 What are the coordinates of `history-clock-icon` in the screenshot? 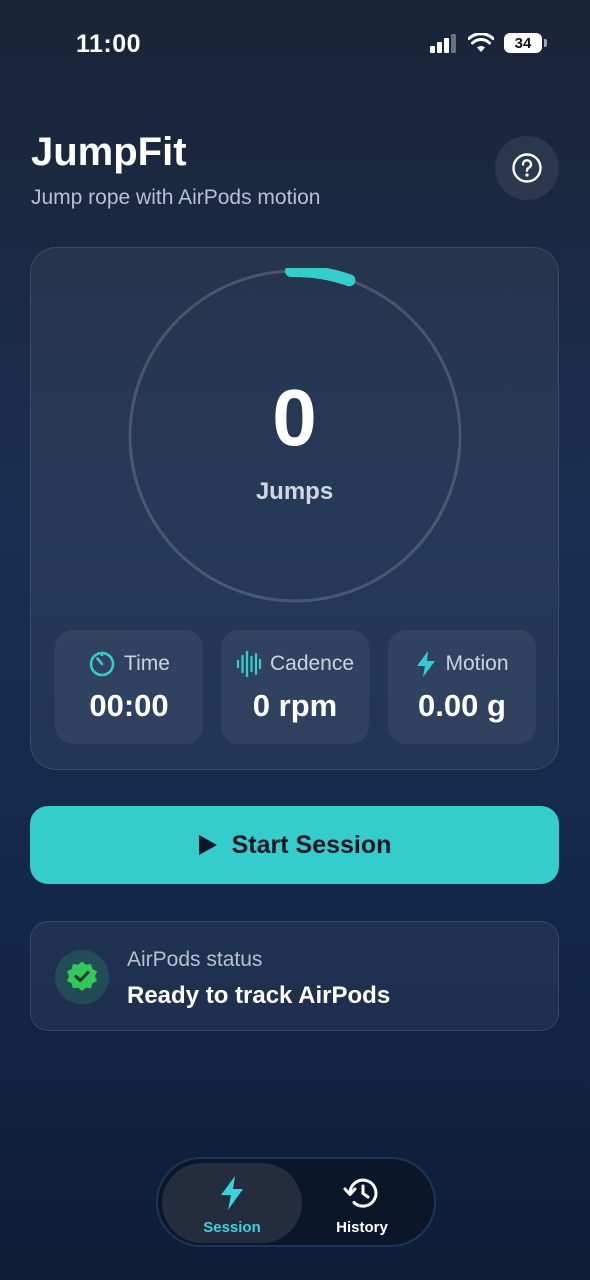 It's located at (360, 1193).